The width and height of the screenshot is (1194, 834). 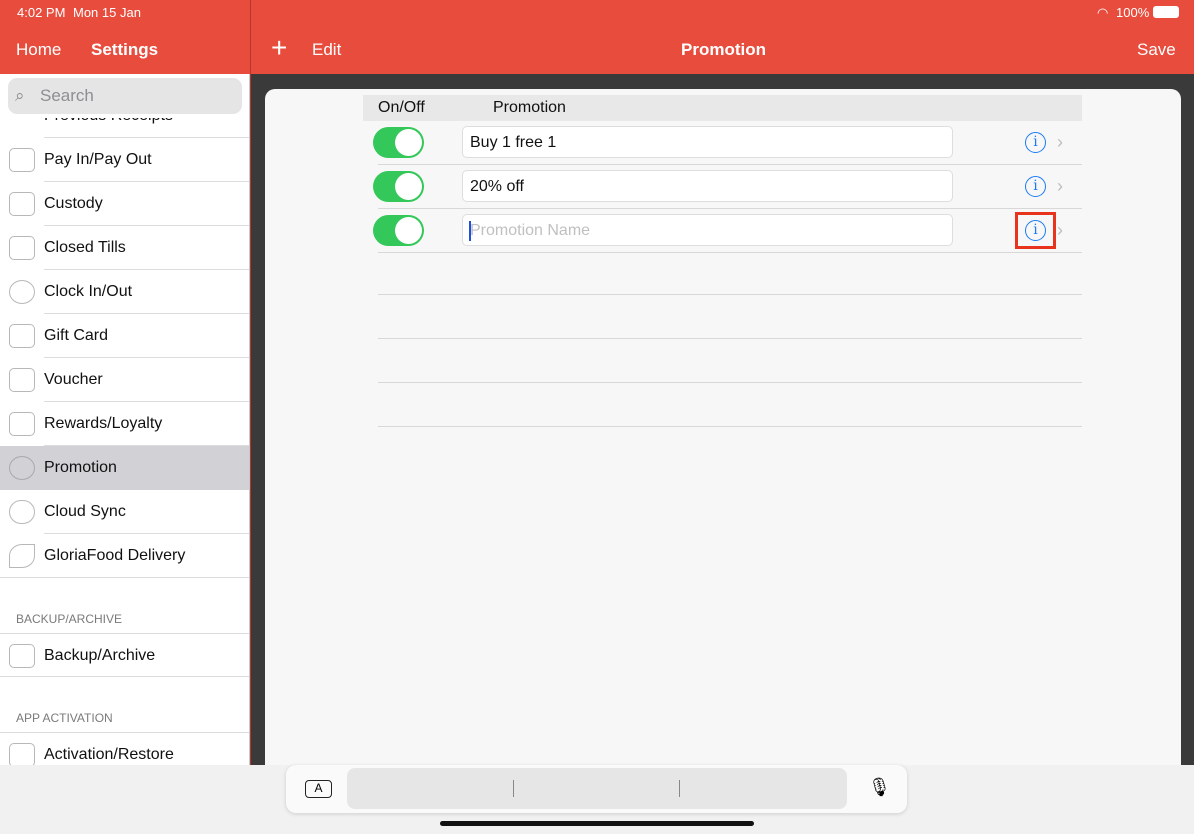 What do you see at coordinates (22, 248) in the screenshot?
I see `register-icon` at bounding box center [22, 248].